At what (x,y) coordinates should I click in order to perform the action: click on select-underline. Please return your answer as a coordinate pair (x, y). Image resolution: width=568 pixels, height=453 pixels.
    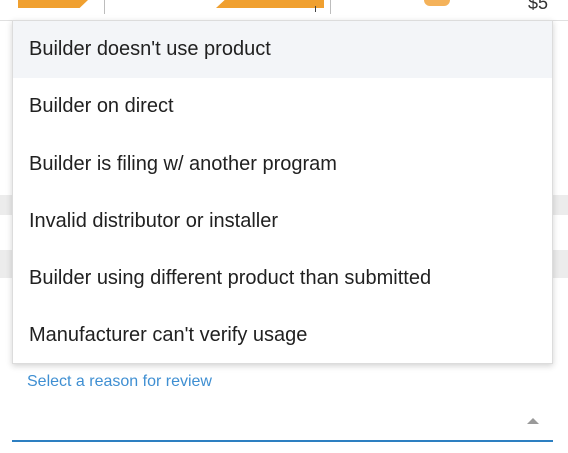
    Looking at the image, I should click on (282, 441).